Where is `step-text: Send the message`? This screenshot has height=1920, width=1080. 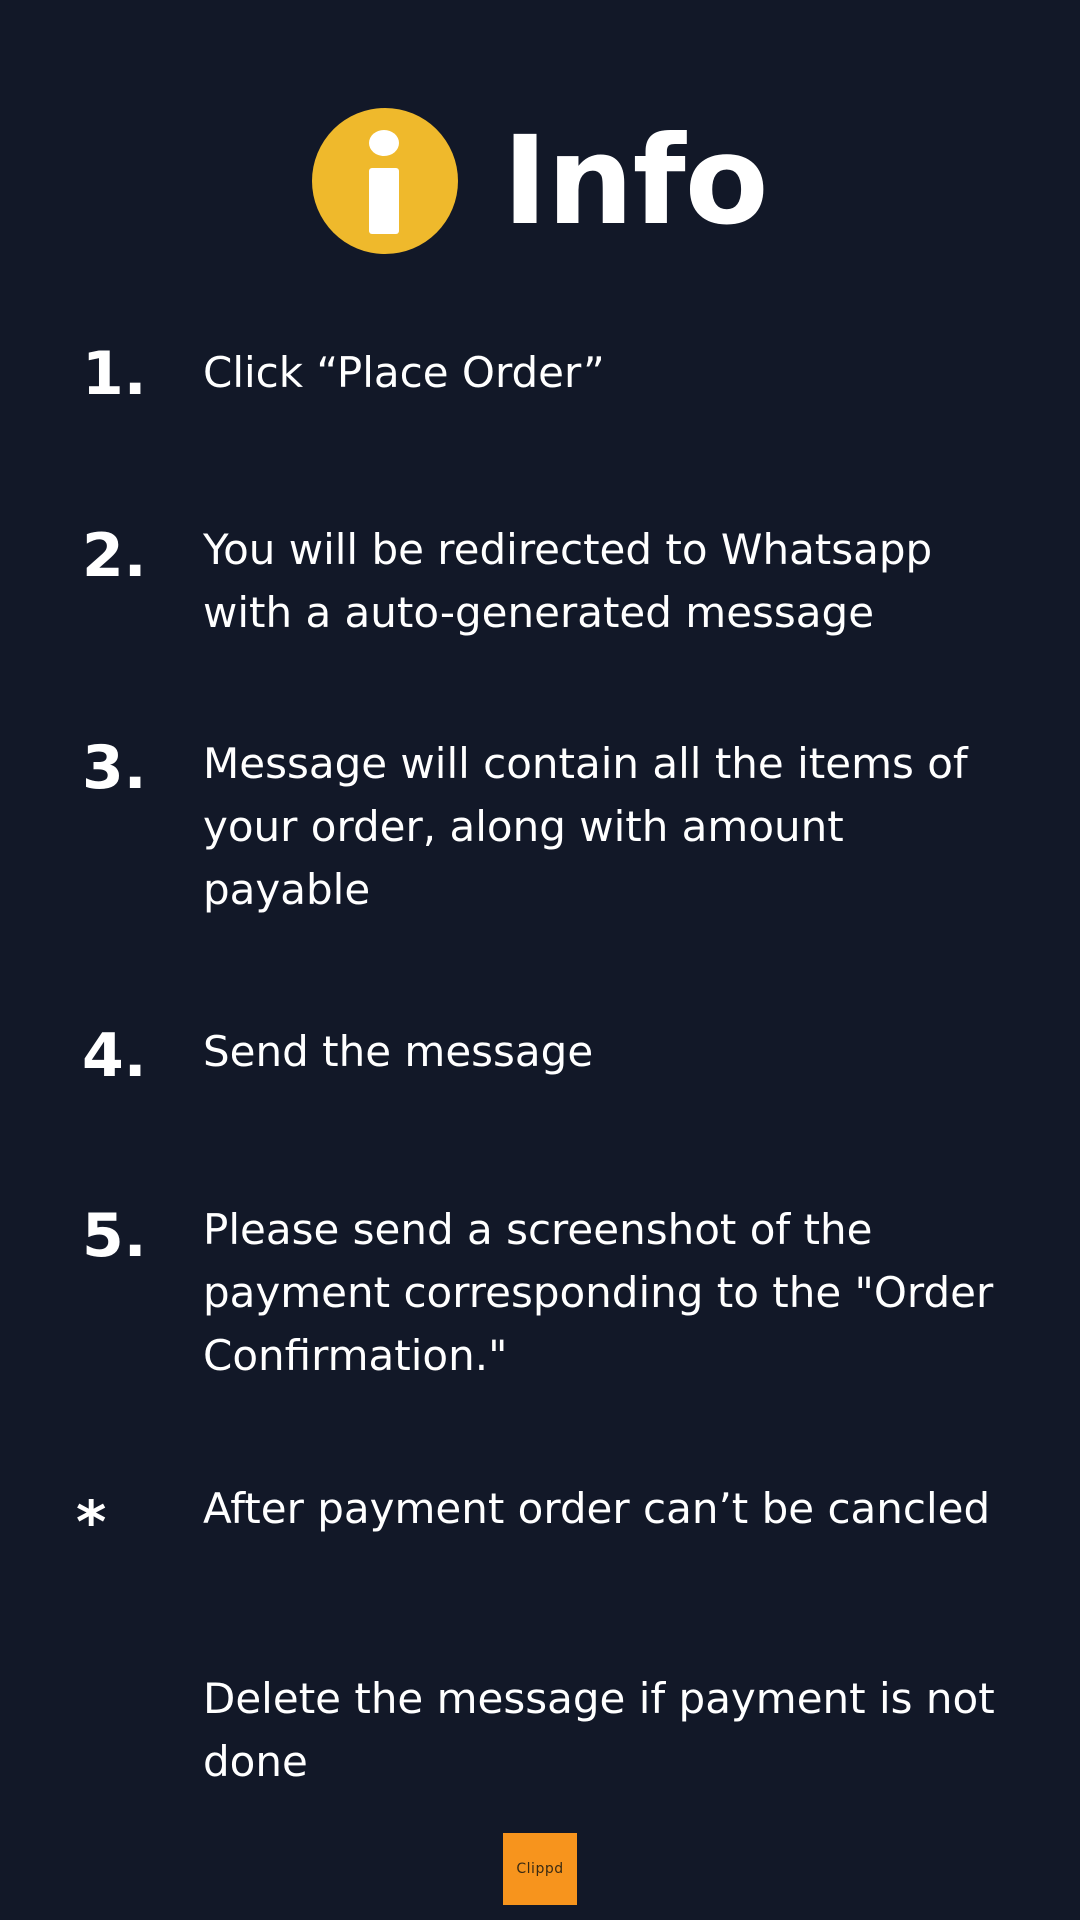
step-text: Send the message is located at coordinates (398, 1051).